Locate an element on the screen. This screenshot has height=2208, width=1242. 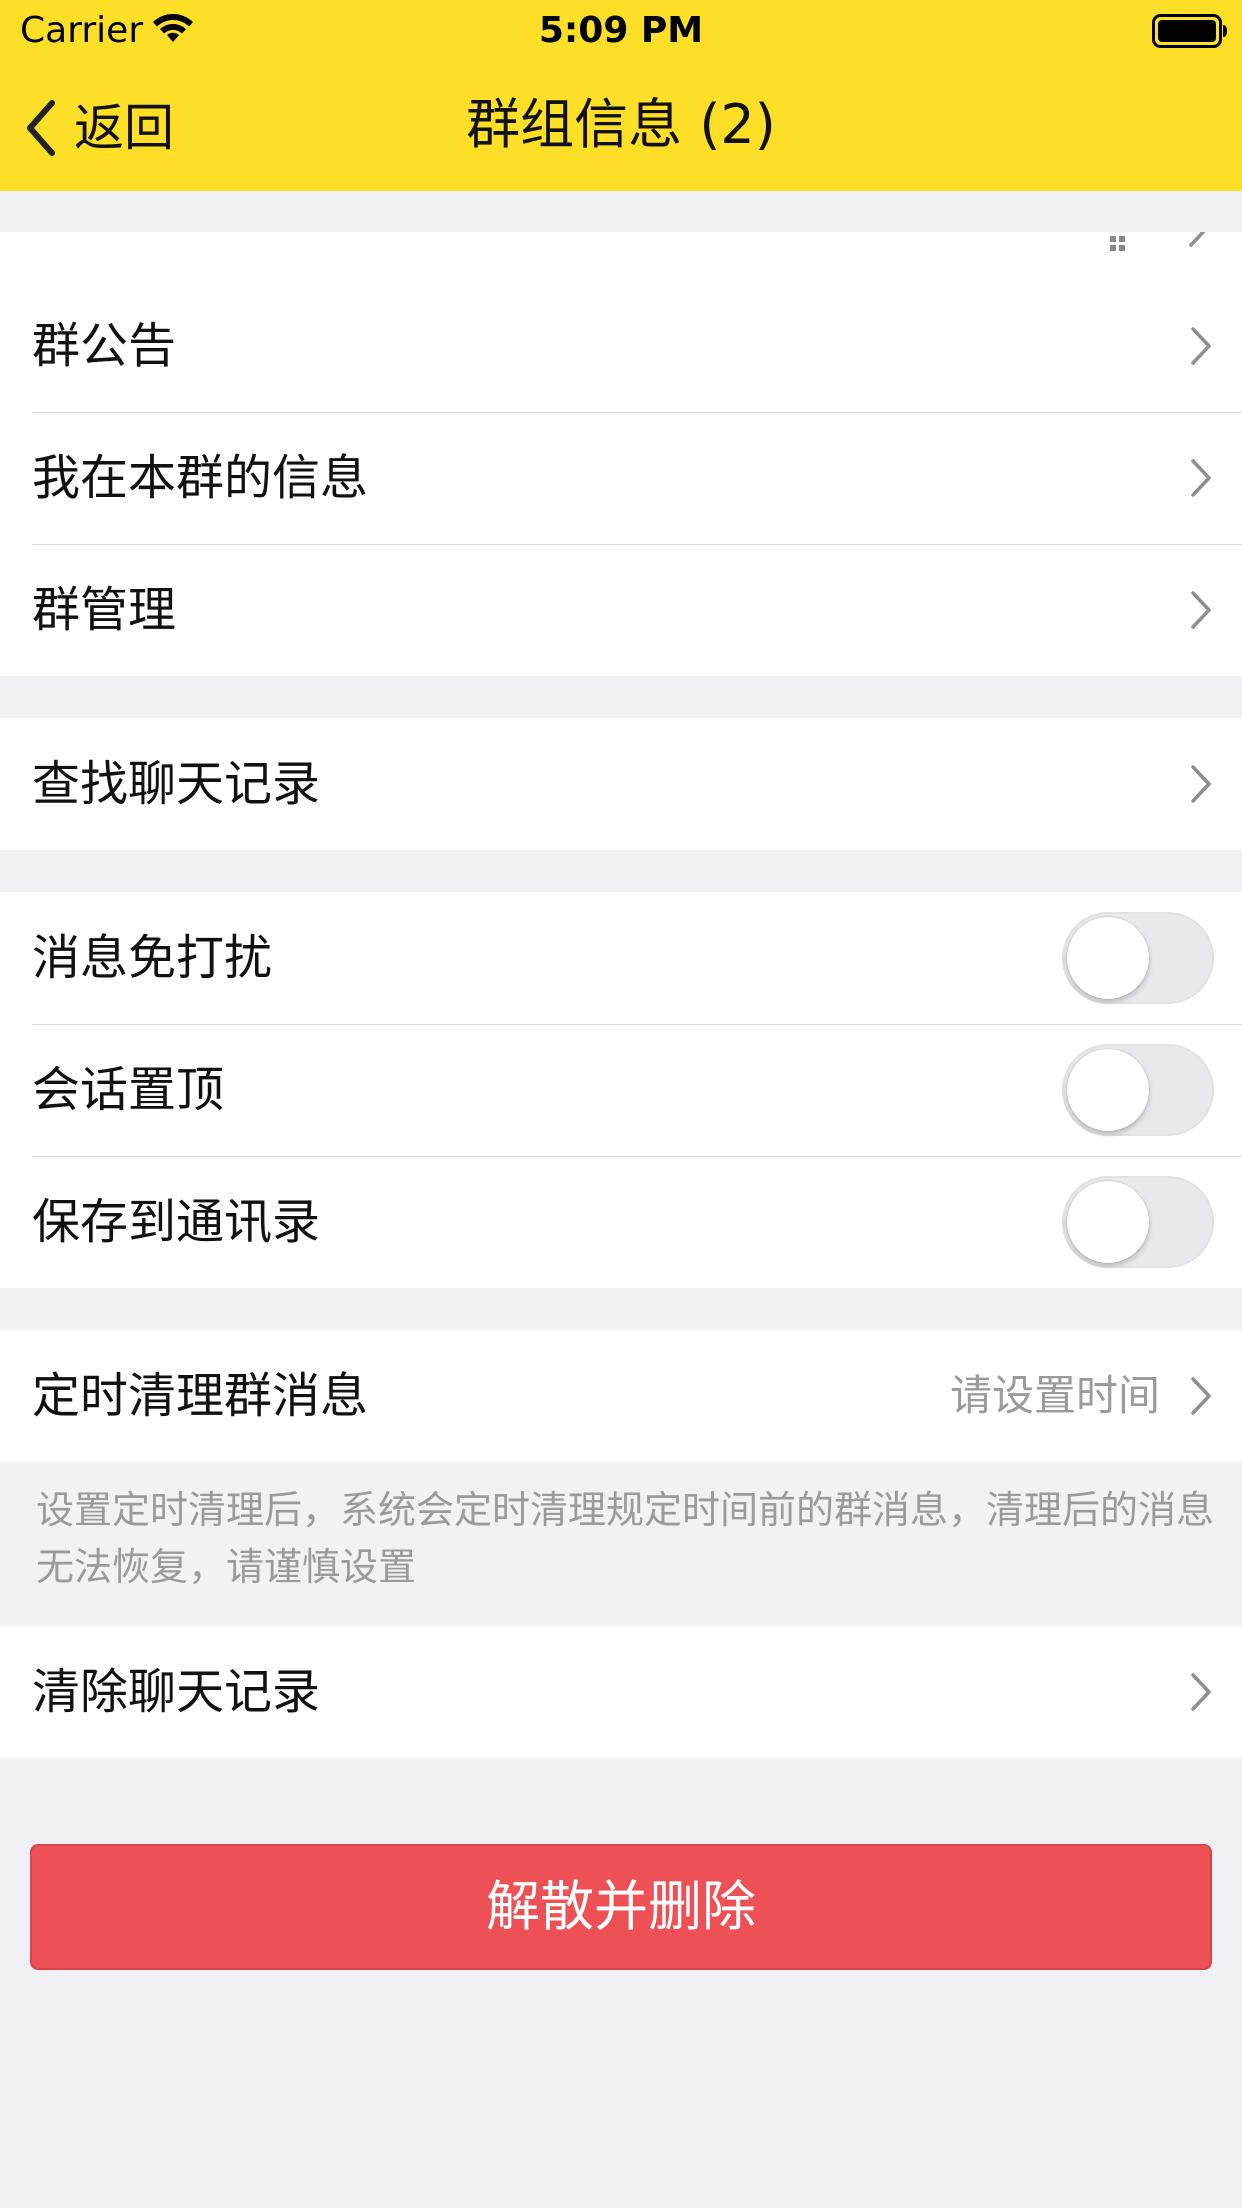
group-clear: 清除聊天记录 is located at coordinates (621, 1692).